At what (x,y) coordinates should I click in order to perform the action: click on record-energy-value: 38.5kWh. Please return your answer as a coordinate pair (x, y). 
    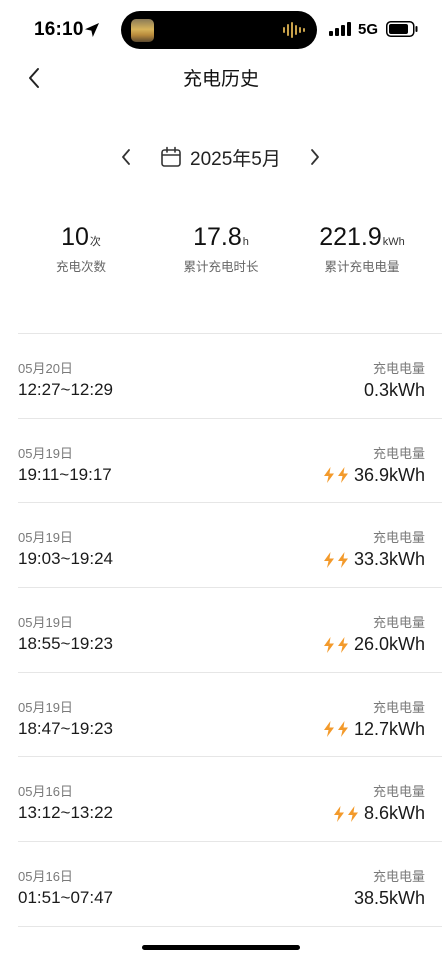
    Looking at the image, I should click on (389, 898).